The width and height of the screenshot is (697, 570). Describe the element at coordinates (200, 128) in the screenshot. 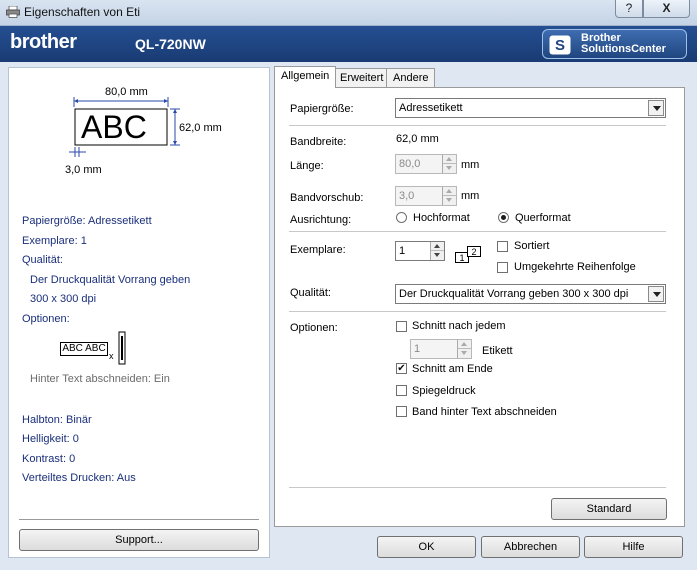

I see `label-height-dimension: 62,0 mm` at that location.